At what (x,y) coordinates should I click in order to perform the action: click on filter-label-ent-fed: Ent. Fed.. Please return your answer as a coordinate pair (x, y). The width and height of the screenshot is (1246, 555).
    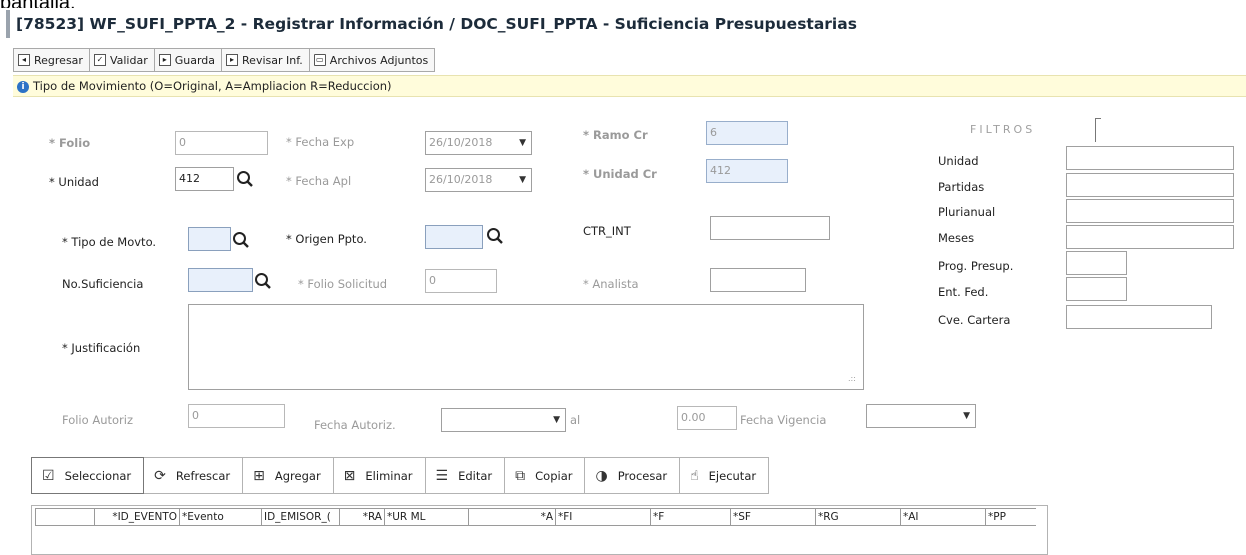
    Looking at the image, I should click on (963, 292).